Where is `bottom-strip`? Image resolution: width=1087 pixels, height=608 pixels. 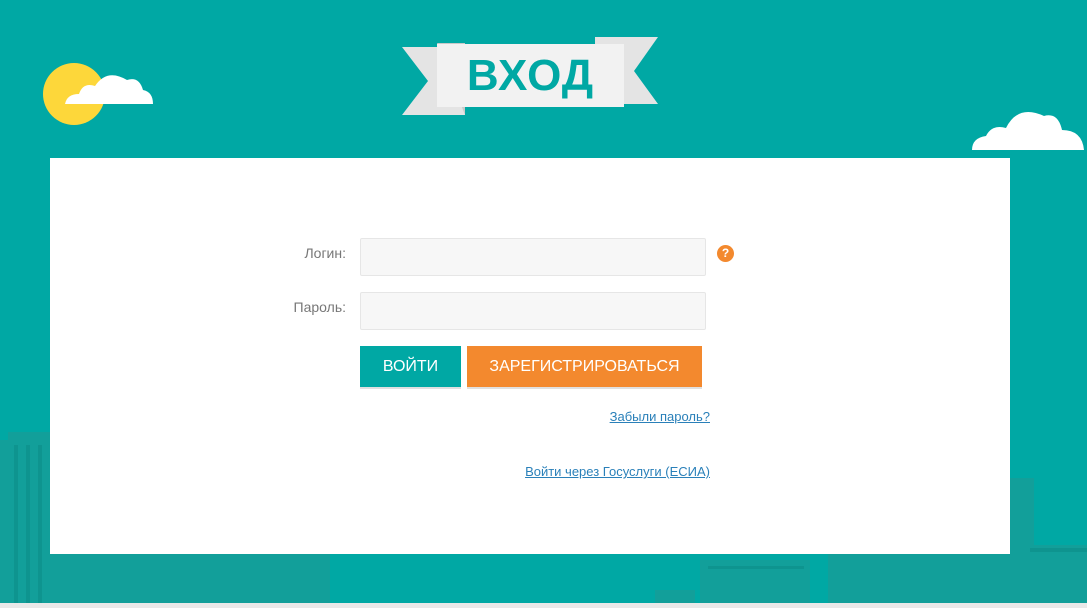
bottom-strip is located at coordinates (543, 605).